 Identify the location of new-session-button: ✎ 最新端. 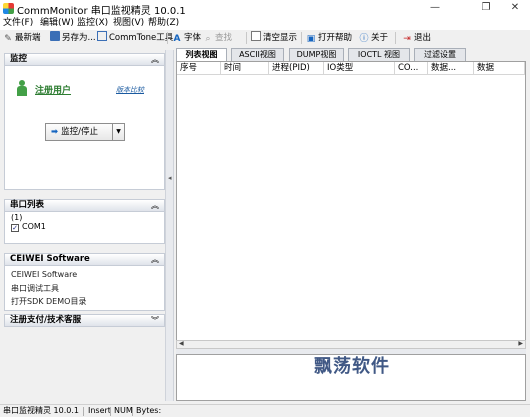
(22, 38).